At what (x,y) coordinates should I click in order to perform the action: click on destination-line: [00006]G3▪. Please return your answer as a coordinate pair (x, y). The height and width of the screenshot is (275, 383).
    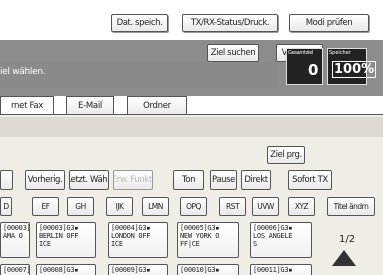
    Looking at the image, I should click on (273, 228).